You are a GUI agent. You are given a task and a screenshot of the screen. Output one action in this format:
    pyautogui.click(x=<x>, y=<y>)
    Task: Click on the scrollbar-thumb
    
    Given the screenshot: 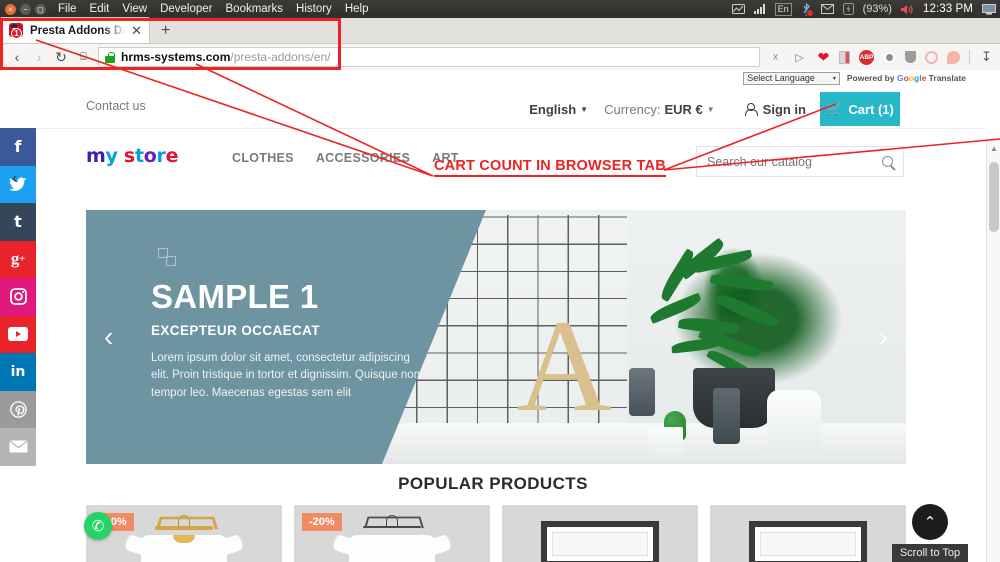 What is the action you would take?
    pyautogui.click(x=994, y=197)
    